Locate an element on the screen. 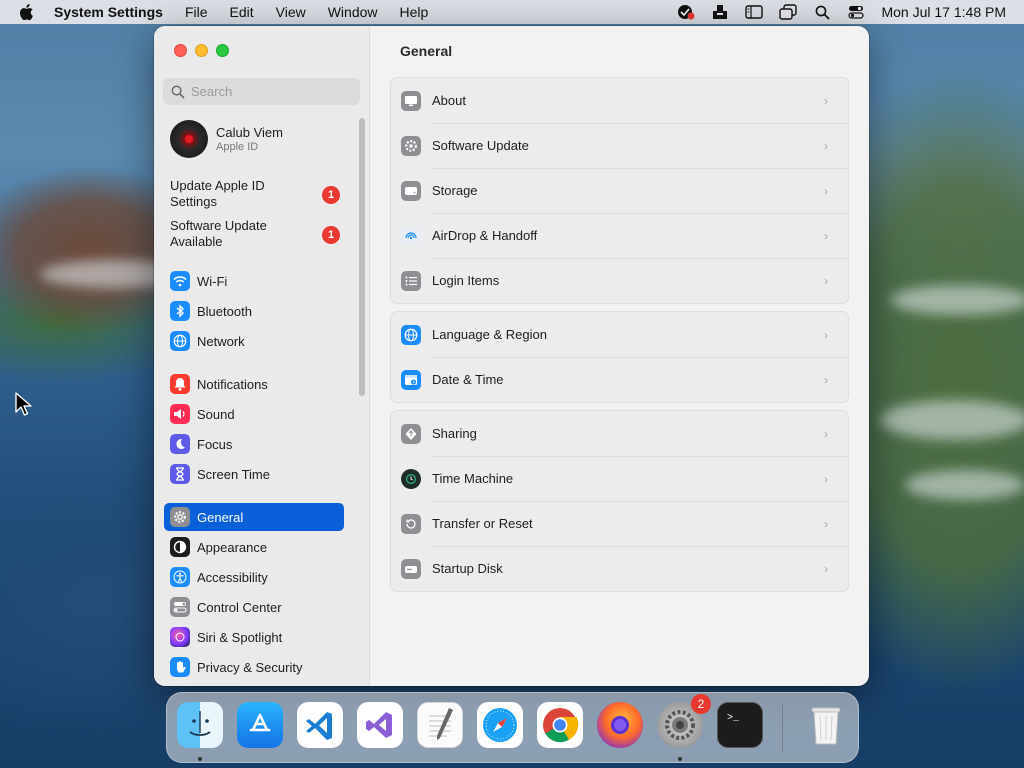  general-group-locale: Language & Region › Date & Time › is located at coordinates (619, 357).